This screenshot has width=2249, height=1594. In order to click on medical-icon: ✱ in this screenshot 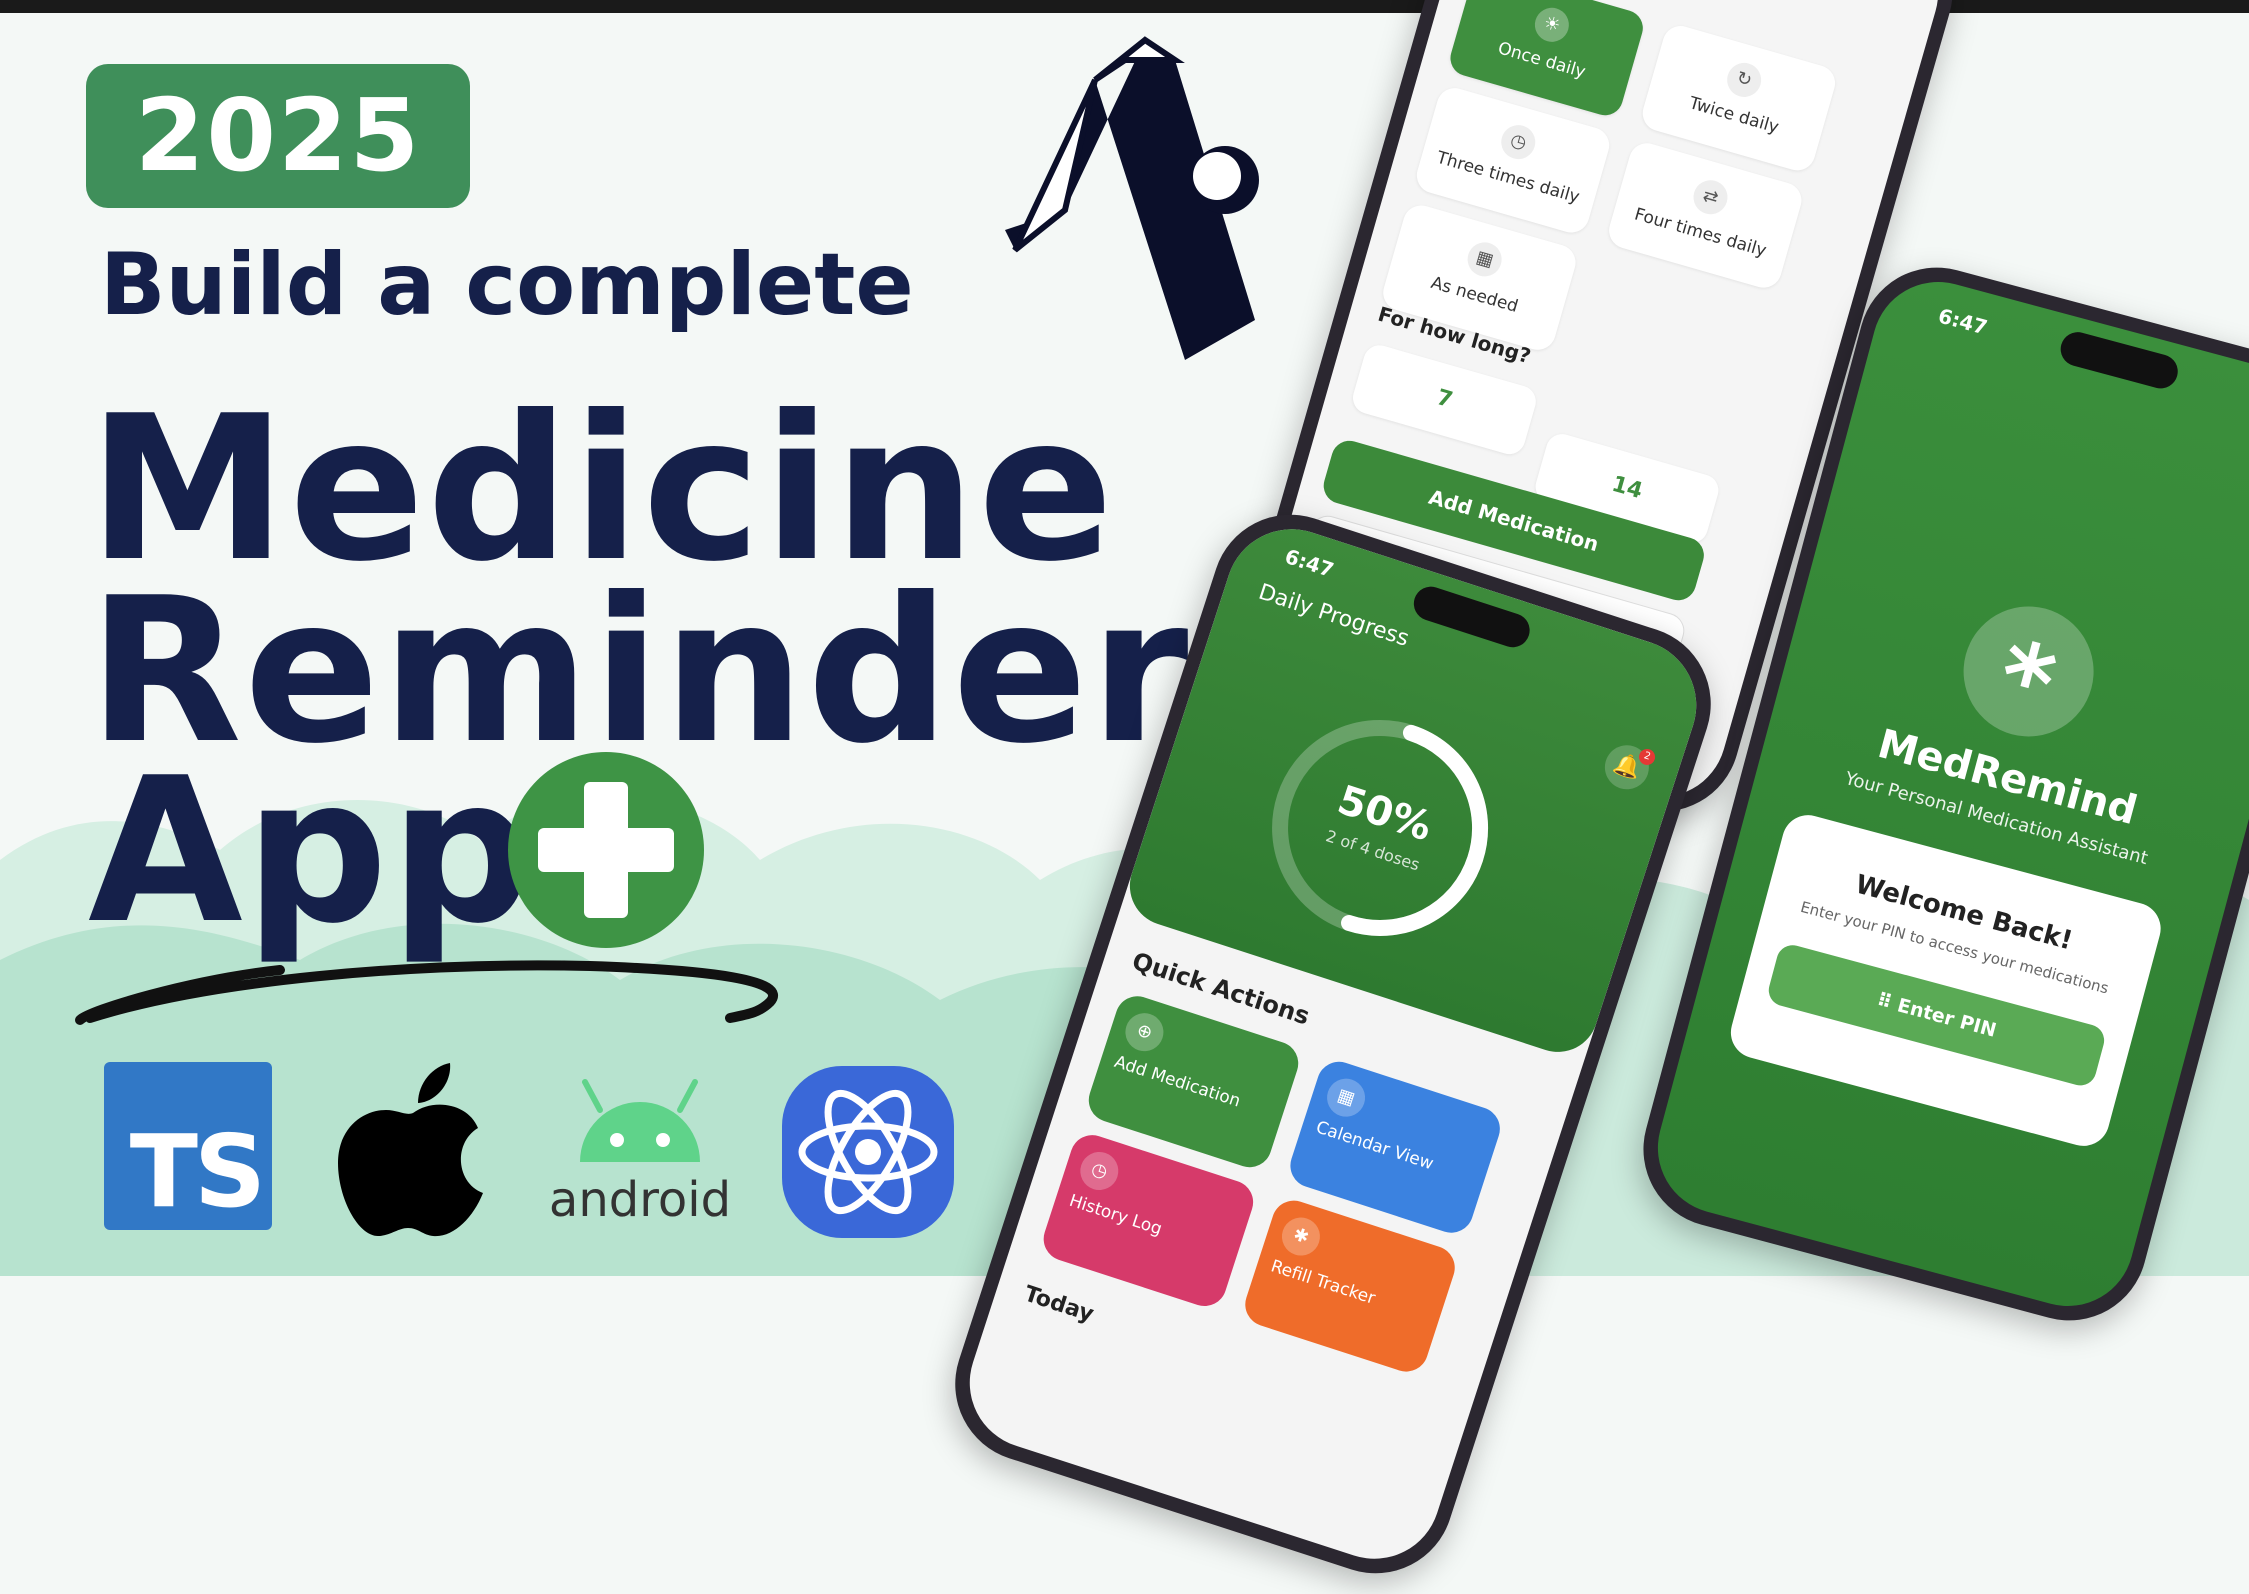, I will do `click(1300, 1236)`.